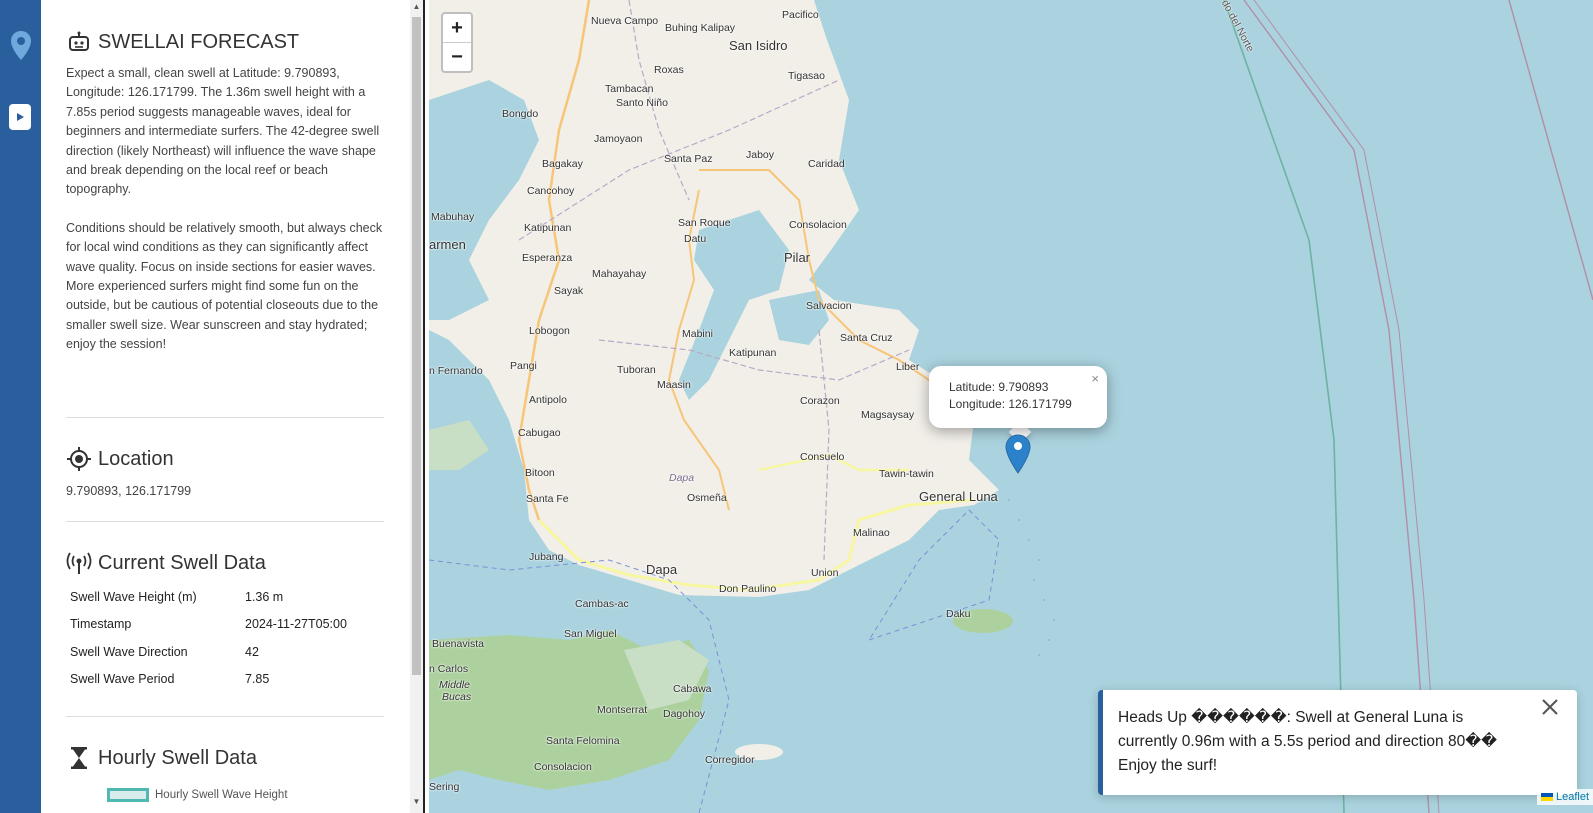 Image resolution: width=1593 pixels, height=813 pixels. Describe the element at coordinates (101, 624) in the screenshot. I see `row-key: Timestamp` at that location.